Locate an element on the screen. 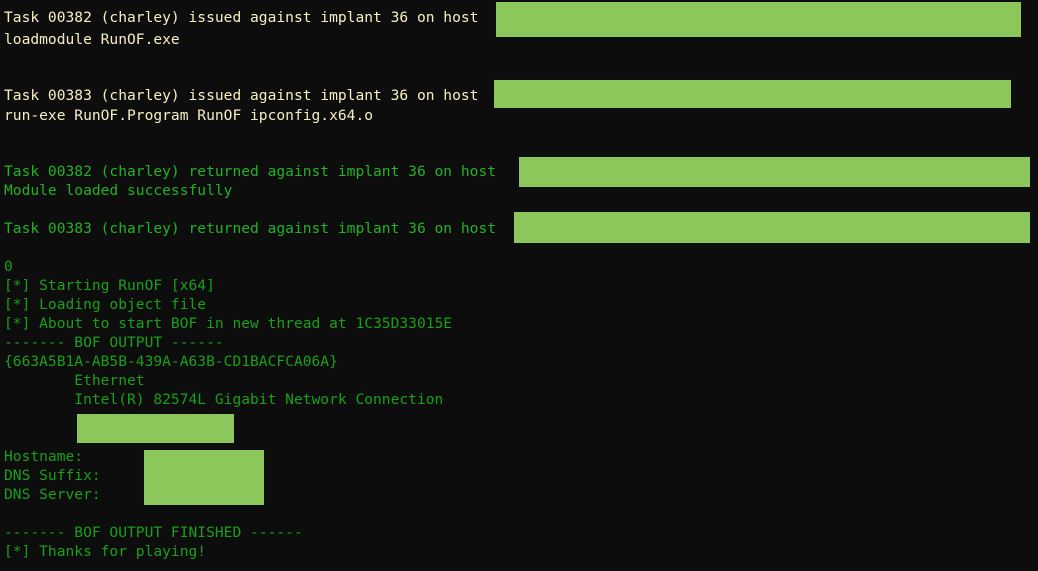 The width and height of the screenshot is (1038, 571). output-exit-code: 0 is located at coordinates (8, 266).